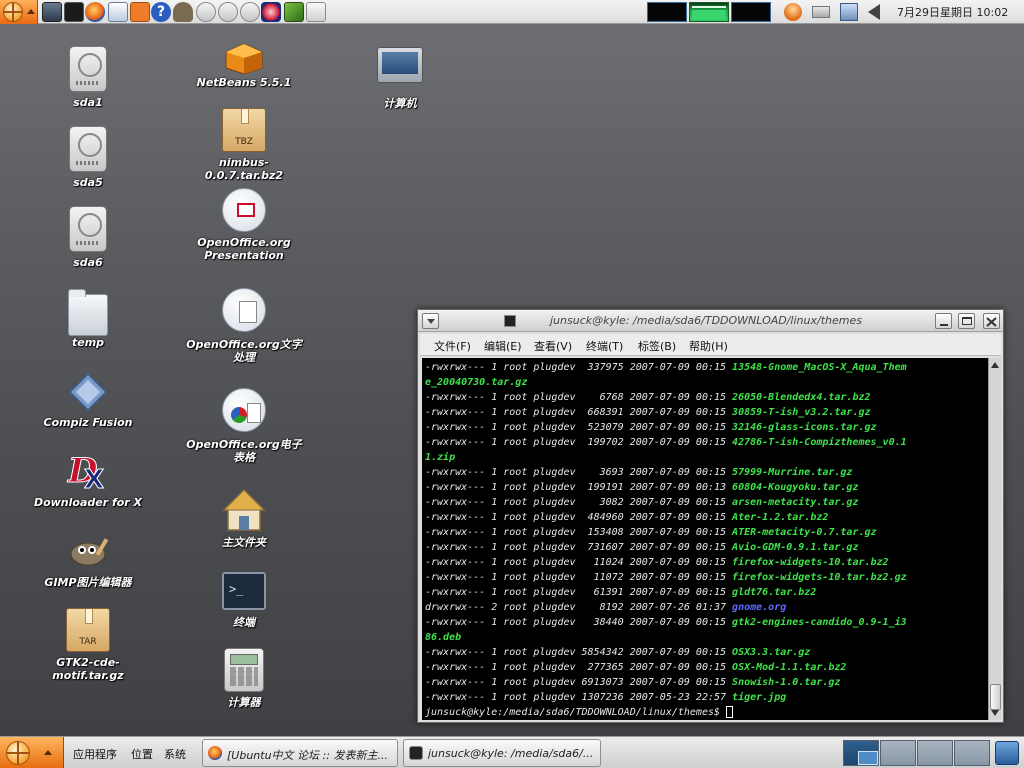 This screenshot has width=1024, height=768. Describe the element at coordinates (792, 472) in the screenshot. I see `file-name: 57999-Murrine.tar.gz` at that location.